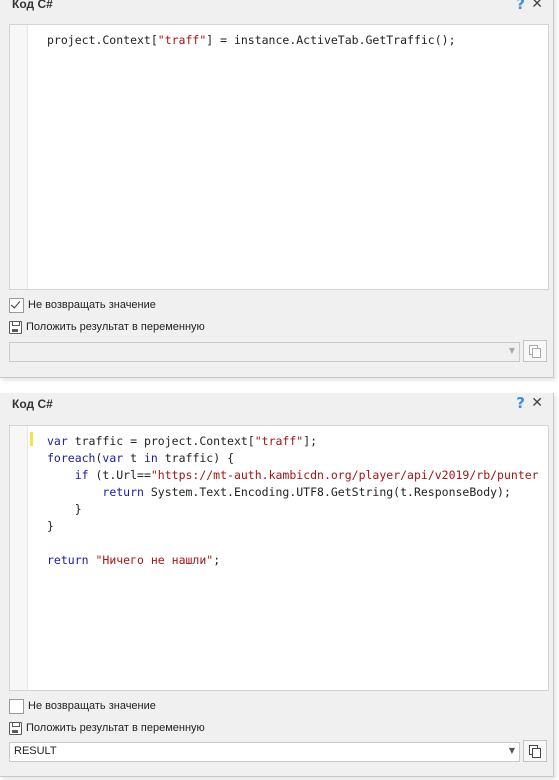 This screenshot has height=780, width=559. What do you see at coordinates (297, 458) in the screenshot?
I see `code-line: foreach(var t in traffic) {` at bounding box center [297, 458].